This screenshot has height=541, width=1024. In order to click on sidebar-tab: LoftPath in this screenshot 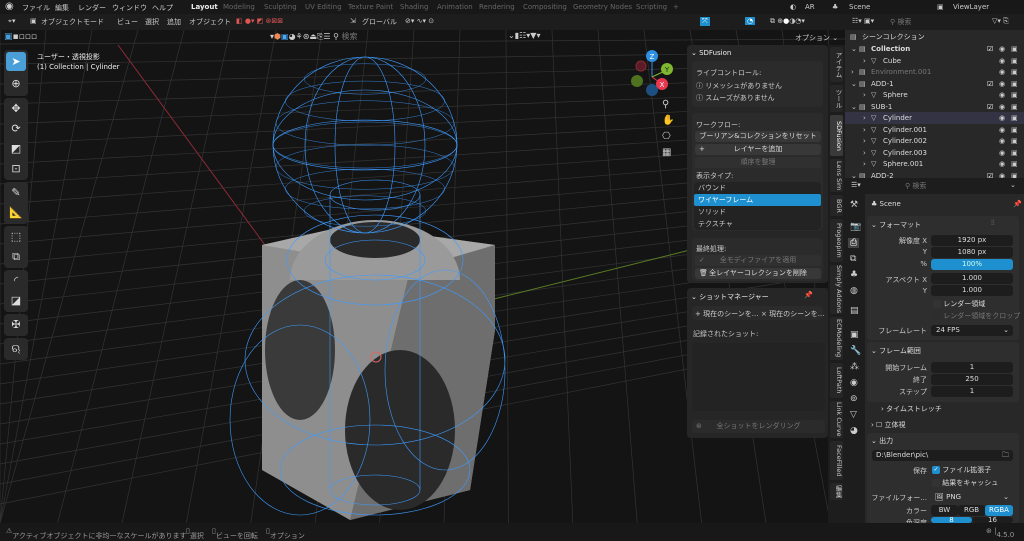, I will do `click(836, 380)`.